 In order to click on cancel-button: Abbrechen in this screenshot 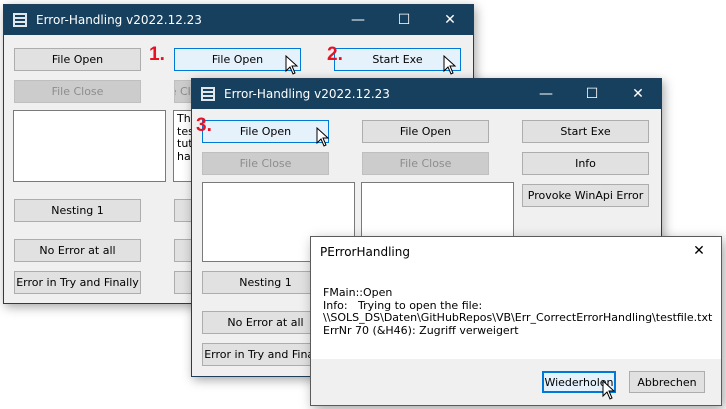, I will do `click(667, 382)`.